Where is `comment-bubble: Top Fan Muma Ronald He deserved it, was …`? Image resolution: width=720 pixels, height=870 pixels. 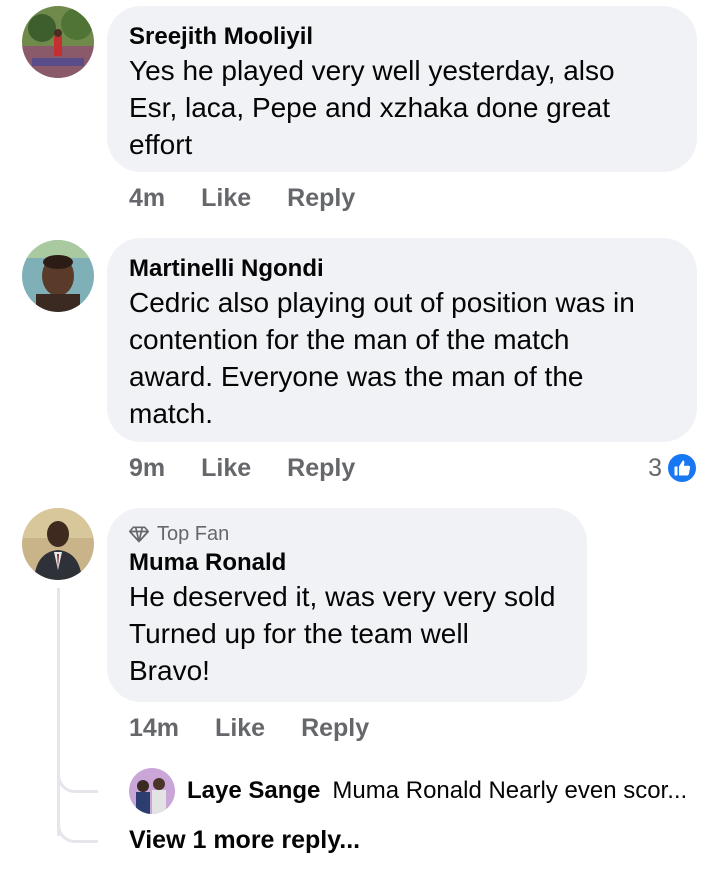 comment-bubble: Top Fan Muma Ronald He deserved it, was … is located at coordinates (347, 605).